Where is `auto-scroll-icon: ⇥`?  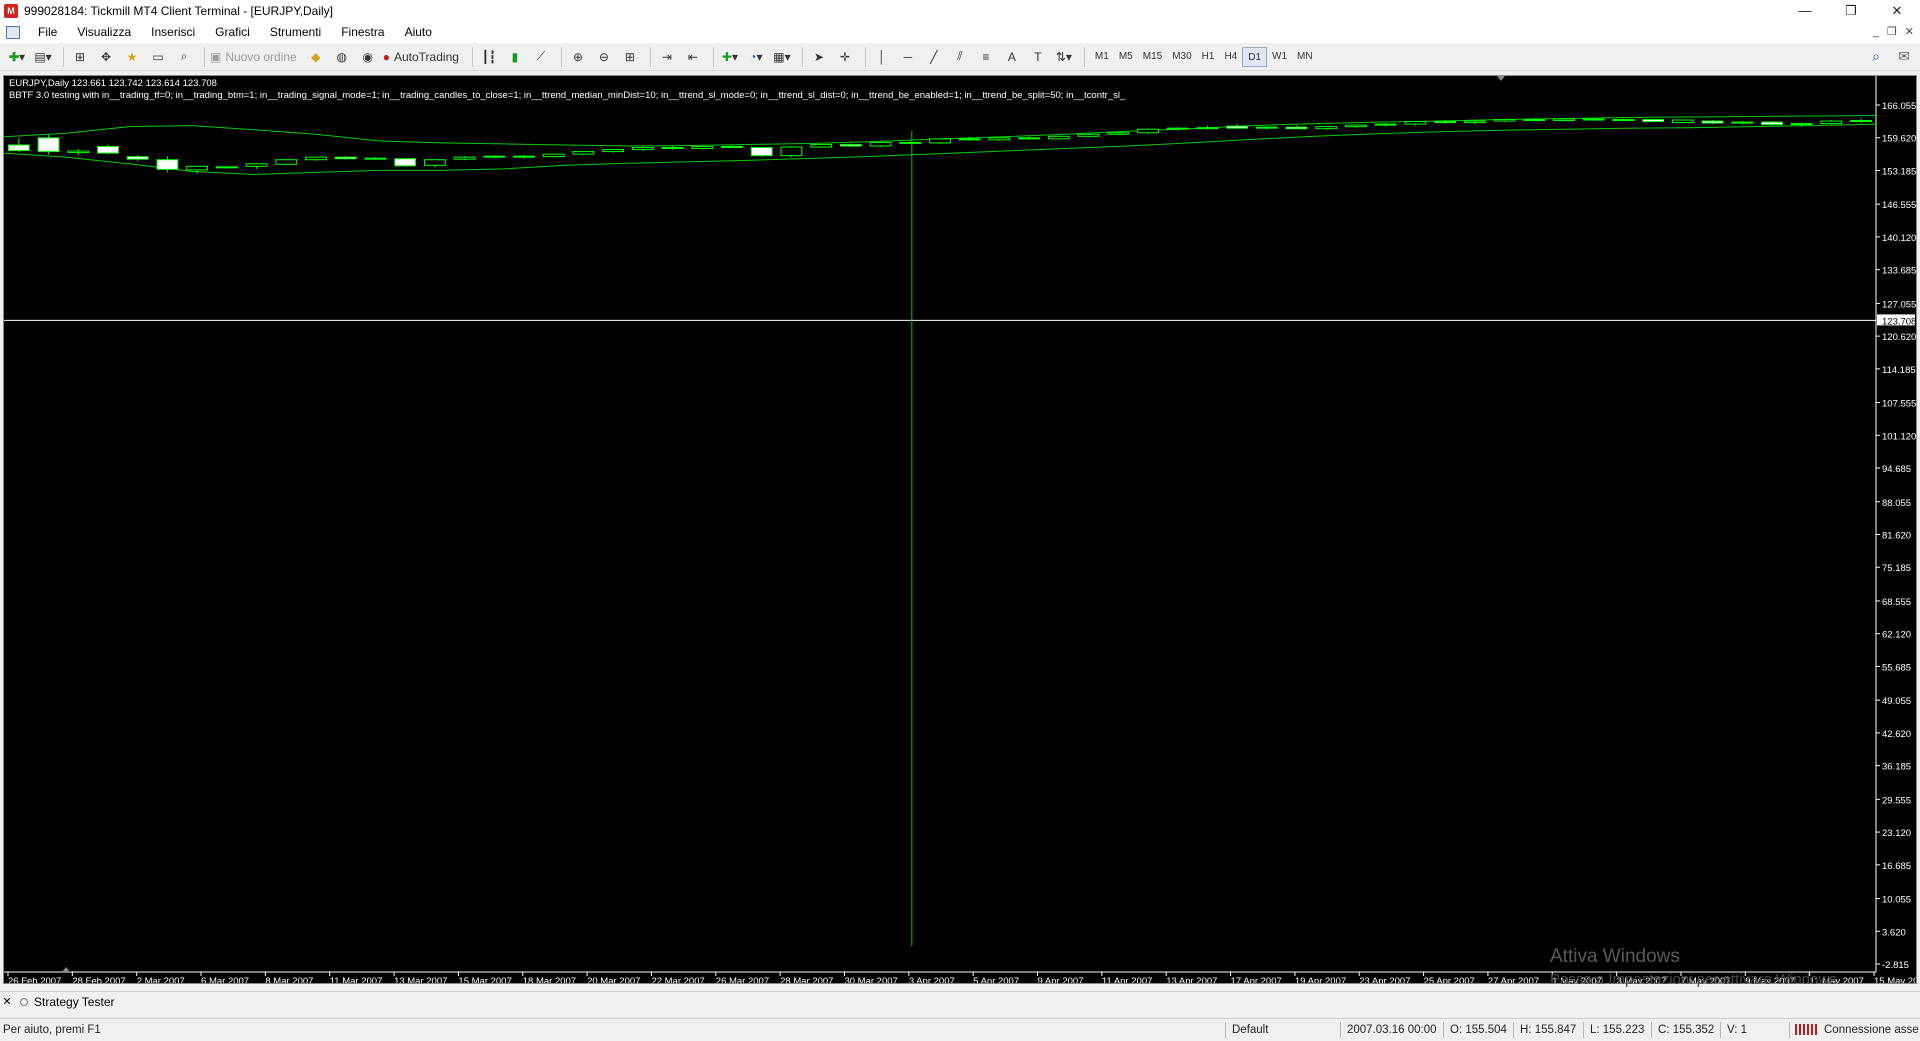 auto-scroll-icon: ⇥ is located at coordinates (667, 57).